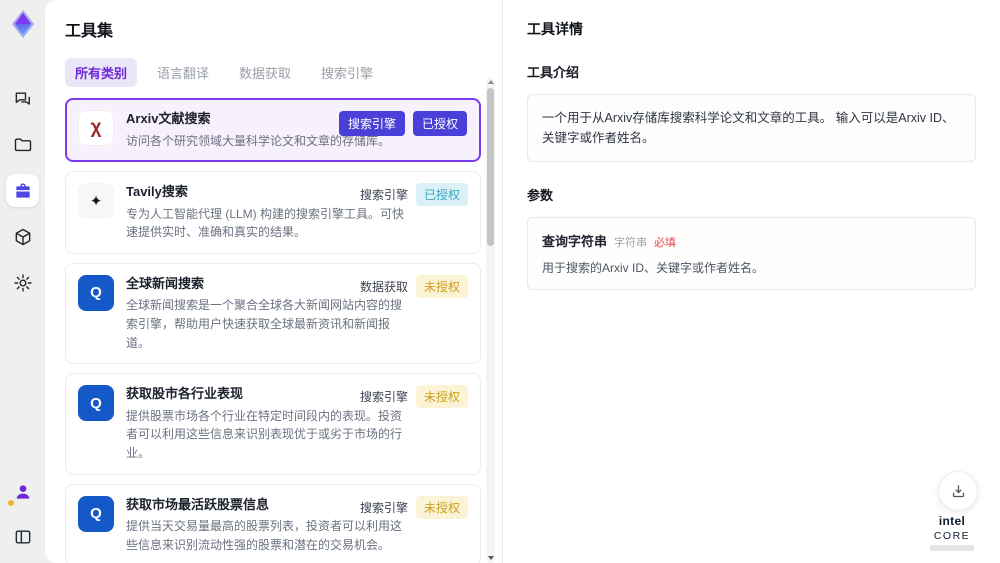 The width and height of the screenshot is (1000, 563). I want to click on scroll-down-icon, so click(490, 558).